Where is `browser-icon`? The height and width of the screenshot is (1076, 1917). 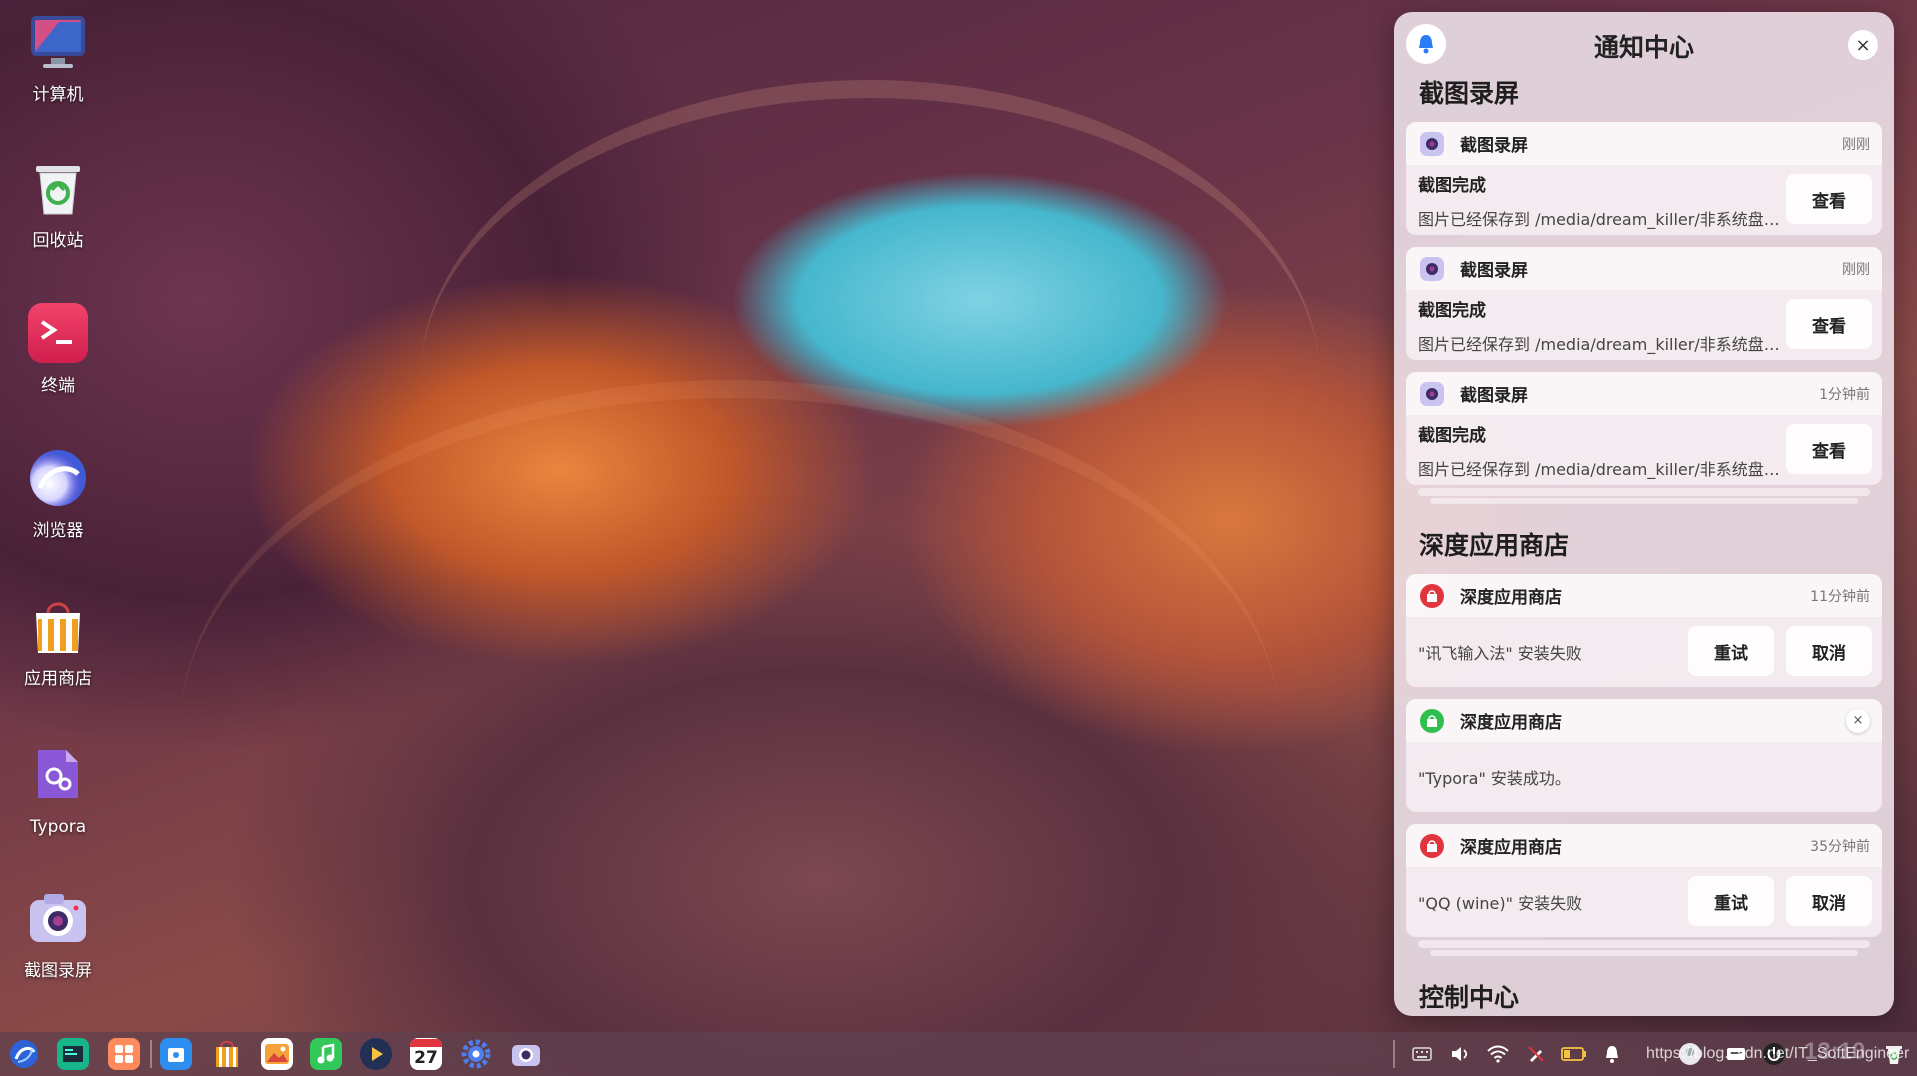 browser-icon is located at coordinates (58, 478).